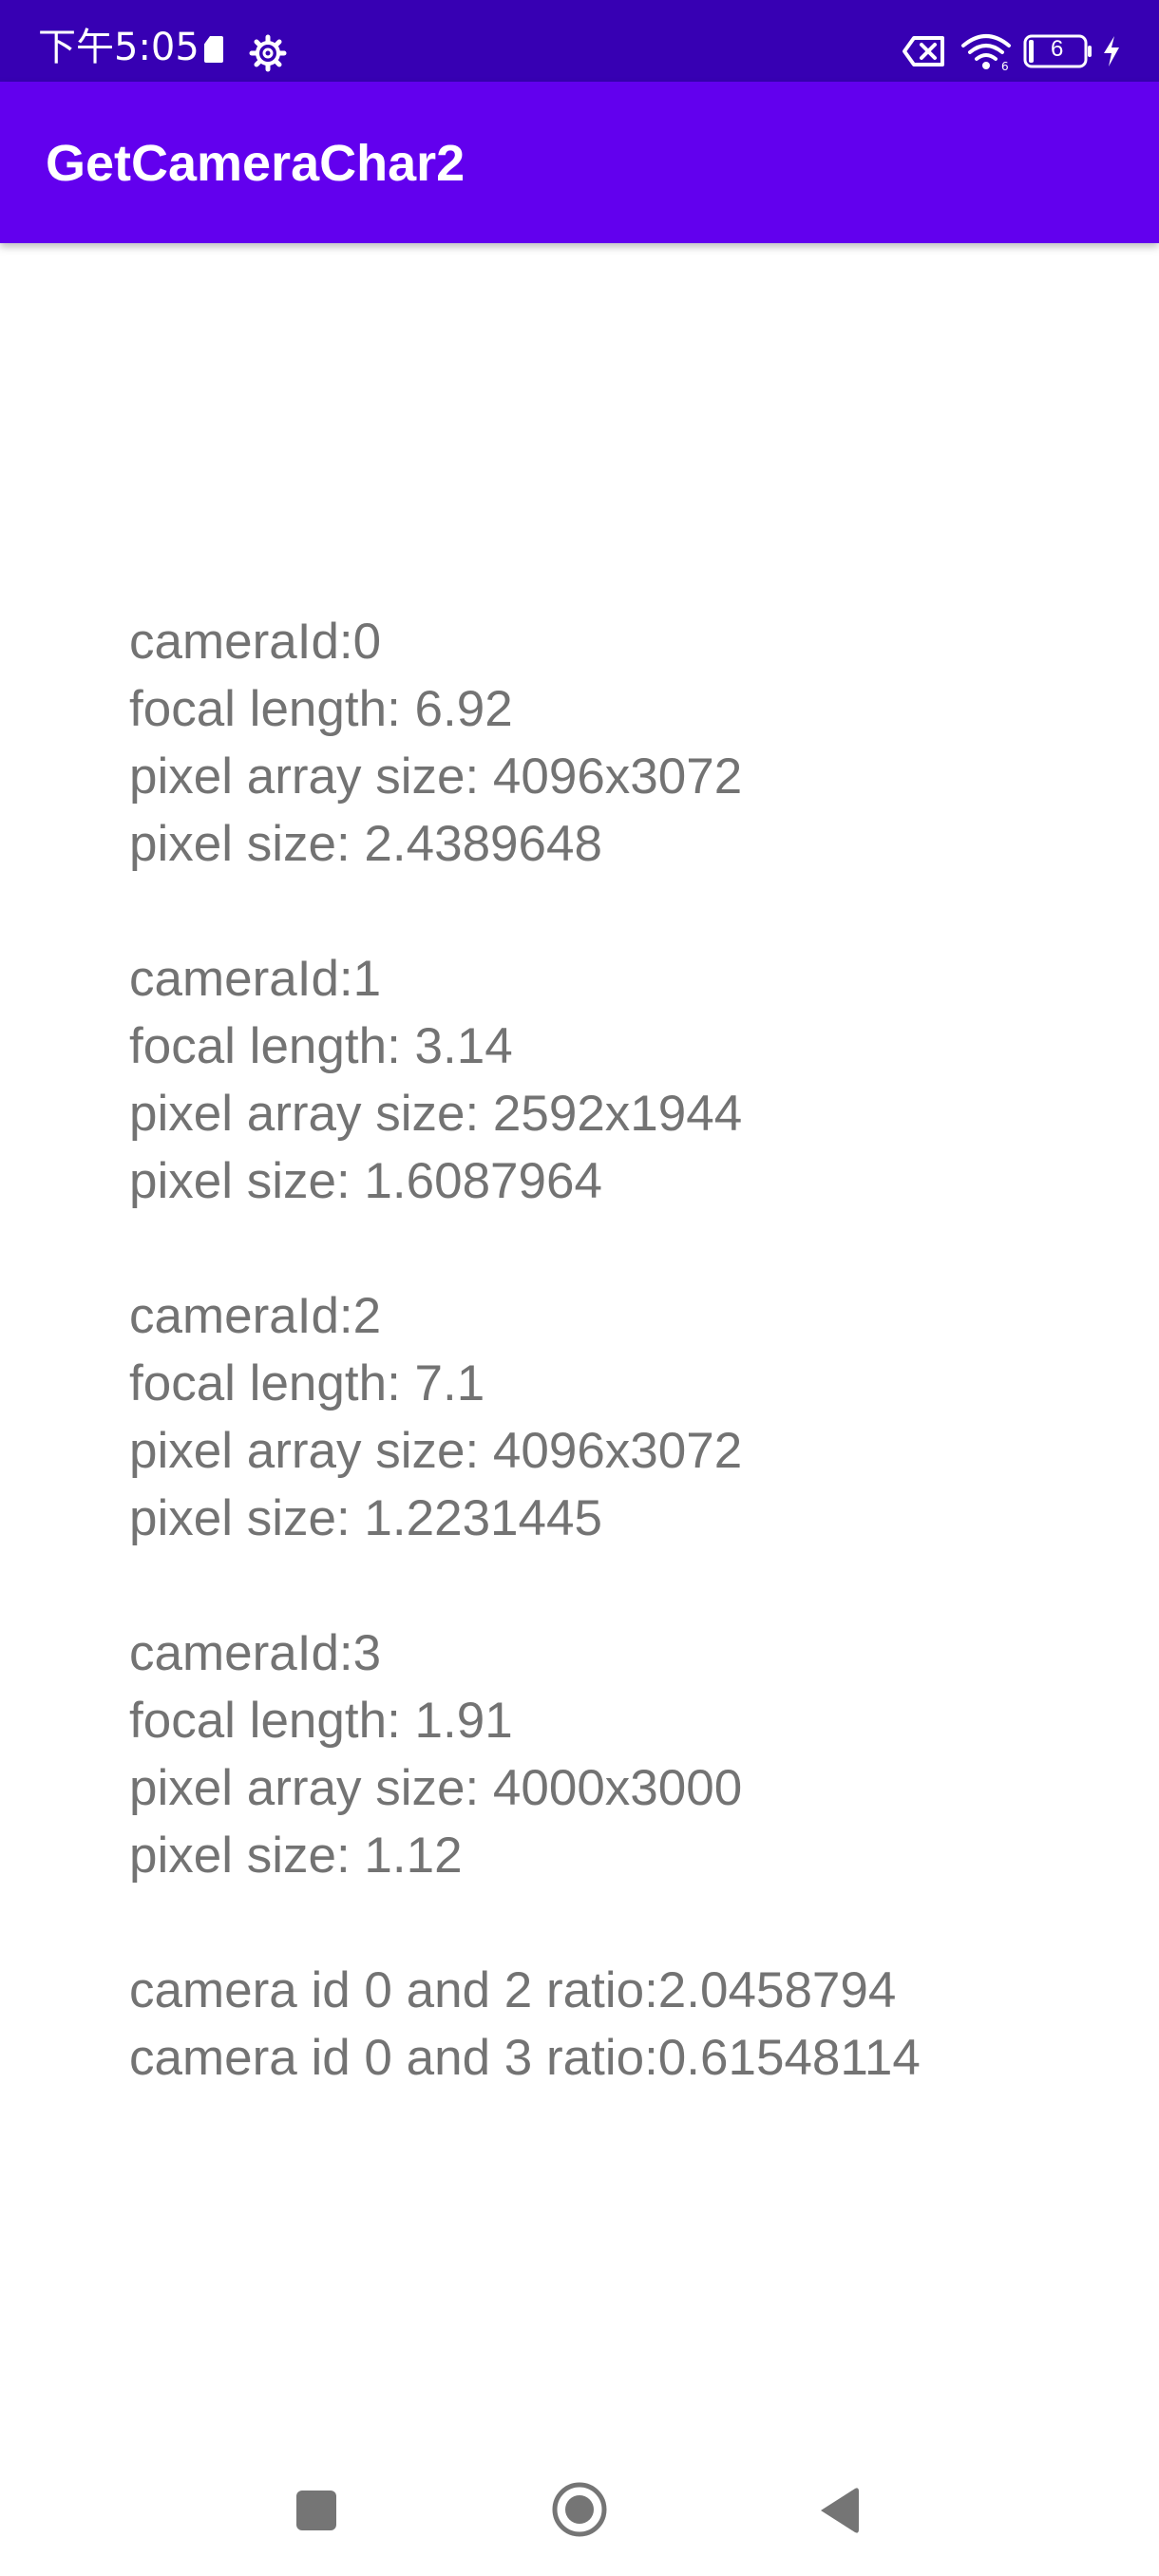  I want to click on focal-length-line: focal length: 7.1, so click(307, 1383).